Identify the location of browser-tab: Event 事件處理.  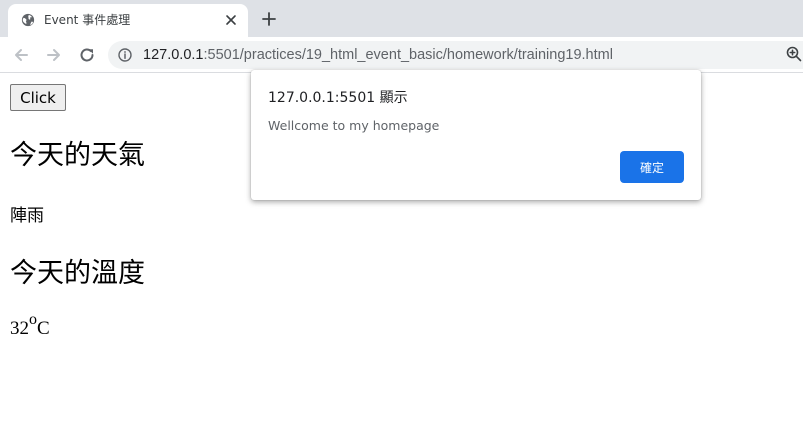
(128, 20).